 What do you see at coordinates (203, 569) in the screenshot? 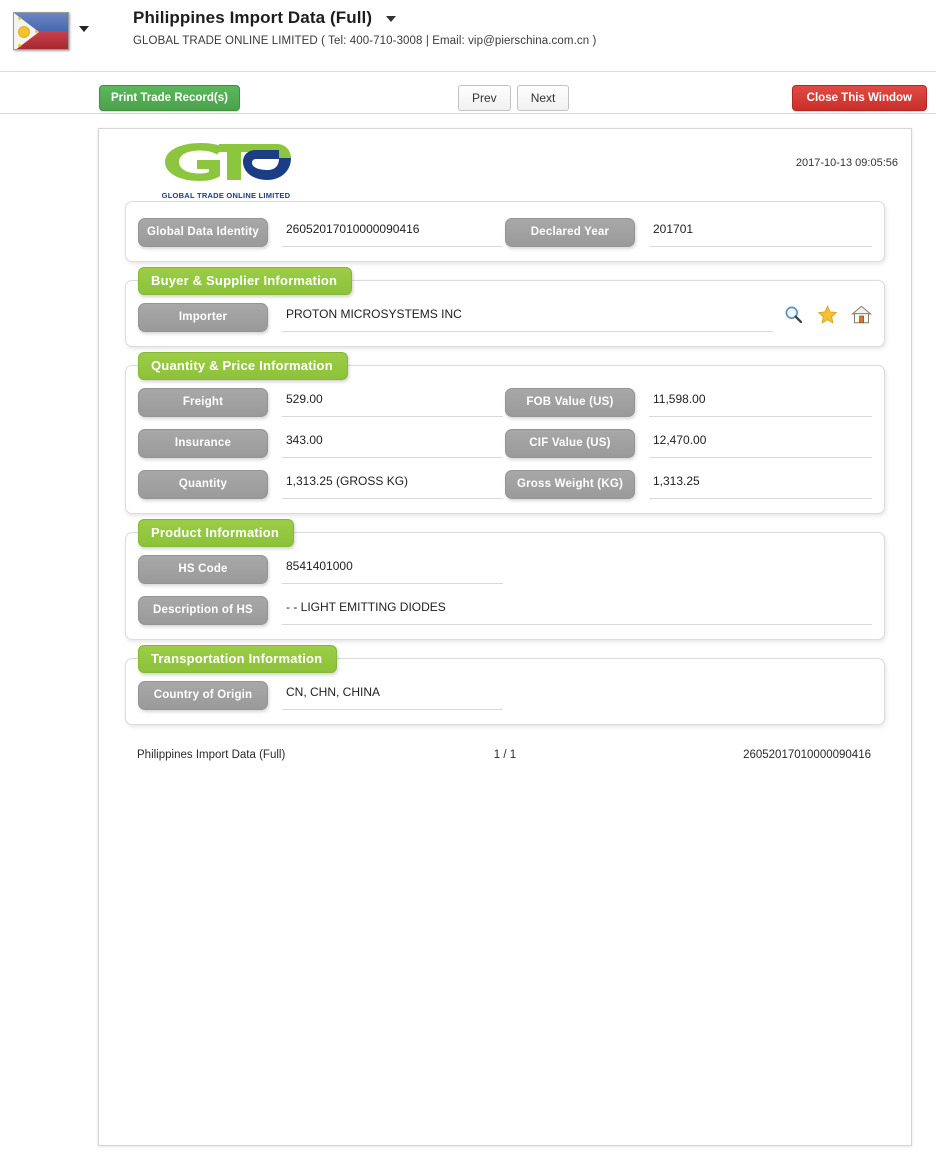
I see `hs-code-label: HS Code` at bounding box center [203, 569].